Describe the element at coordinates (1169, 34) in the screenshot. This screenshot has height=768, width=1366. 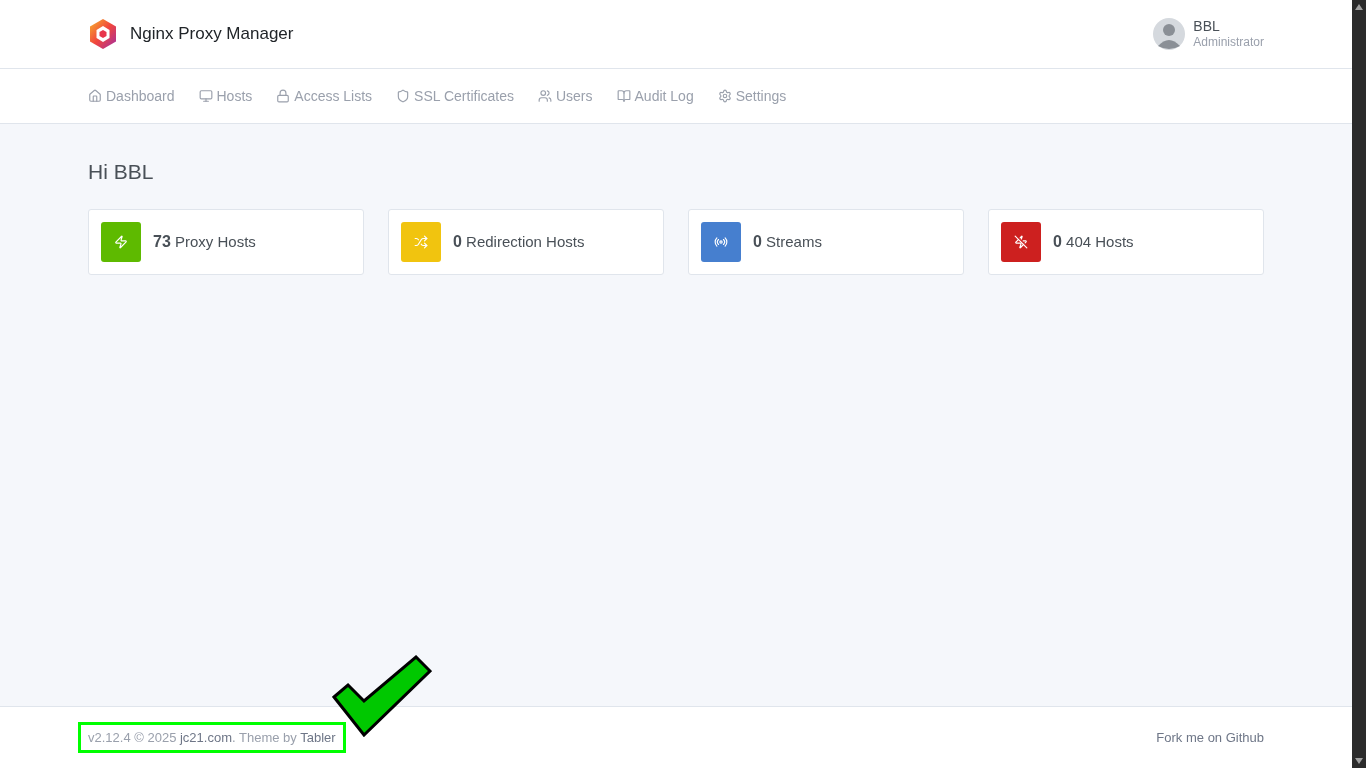
I see `avatar` at that location.